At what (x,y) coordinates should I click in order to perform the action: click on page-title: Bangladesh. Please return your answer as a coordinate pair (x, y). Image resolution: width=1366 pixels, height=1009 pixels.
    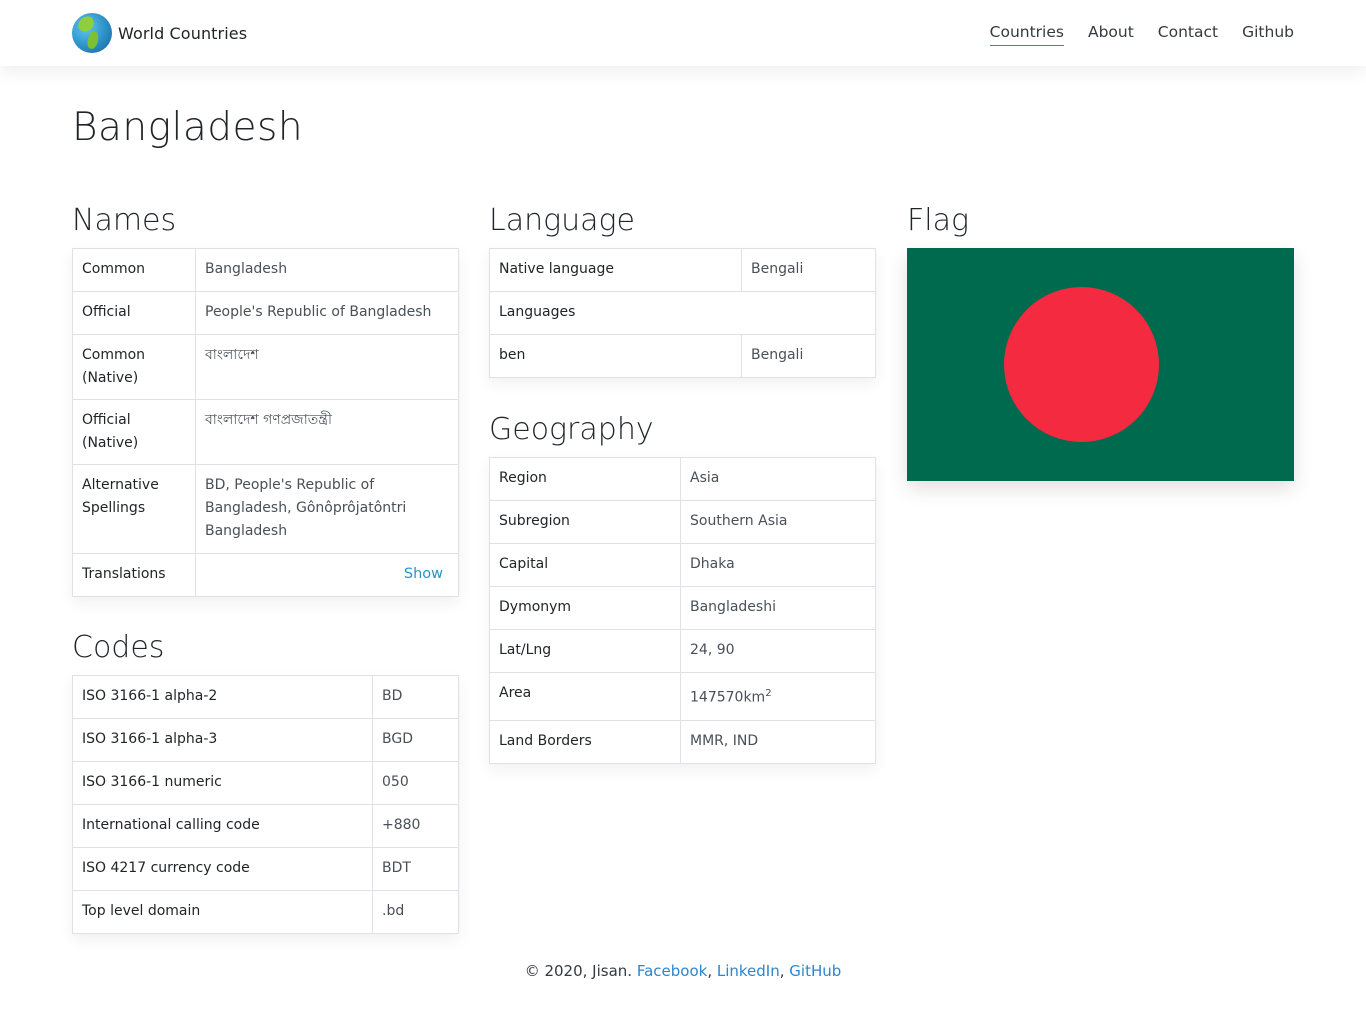
    Looking at the image, I should click on (188, 127).